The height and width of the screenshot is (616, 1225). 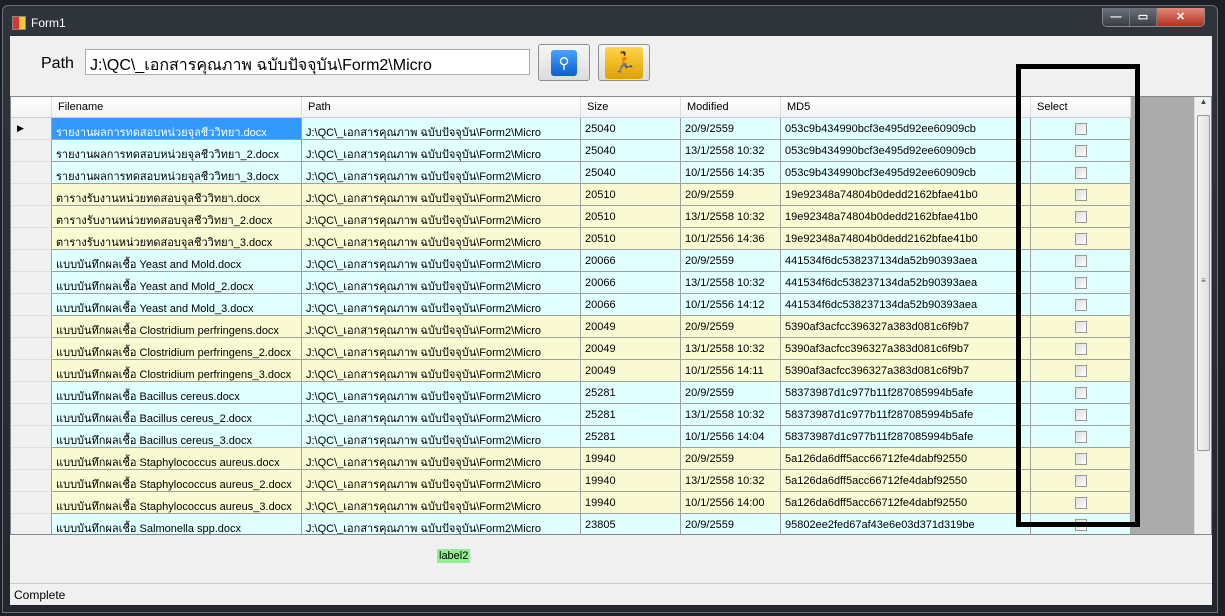 What do you see at coordinates (177, 239) in the screenshot?
I see `cell-filename: ตารางรับงานหน่วยทดสอบจุลชีววิทยา_3.docx` at bounding box center [177, 239].